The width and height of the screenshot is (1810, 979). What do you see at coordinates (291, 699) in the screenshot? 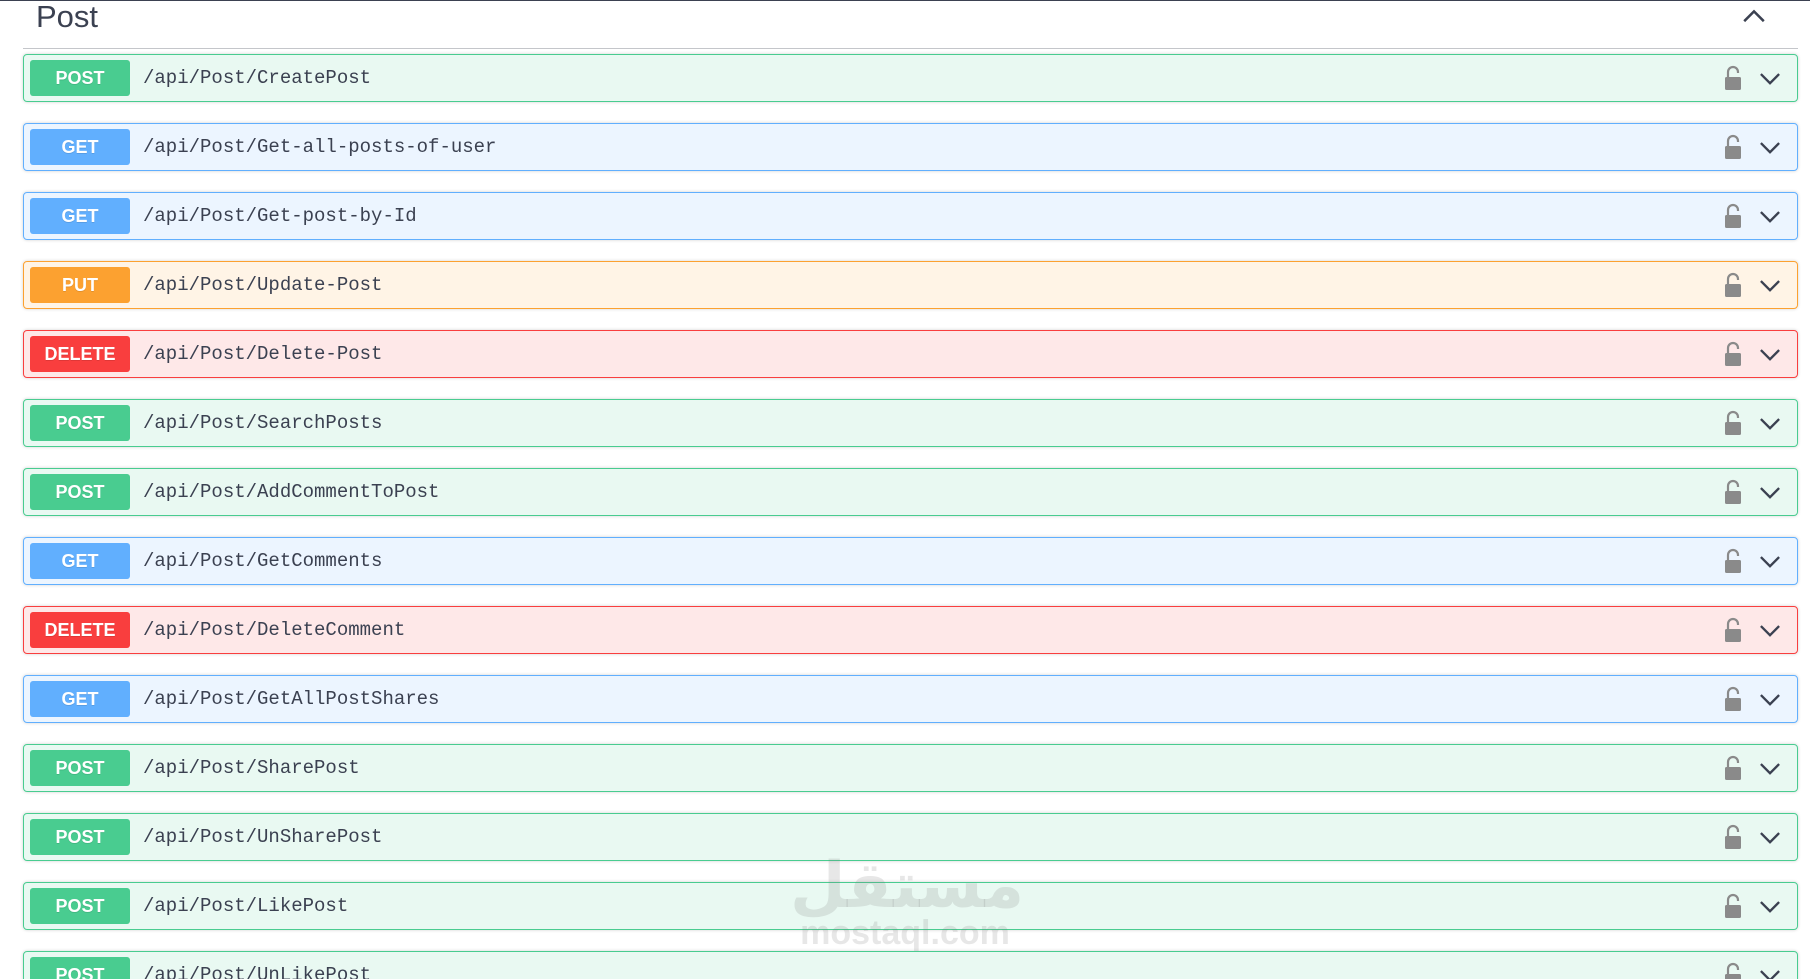
I see `operation-path: /api/Post/GetAllPostShares` at bounding box center [291, 699].